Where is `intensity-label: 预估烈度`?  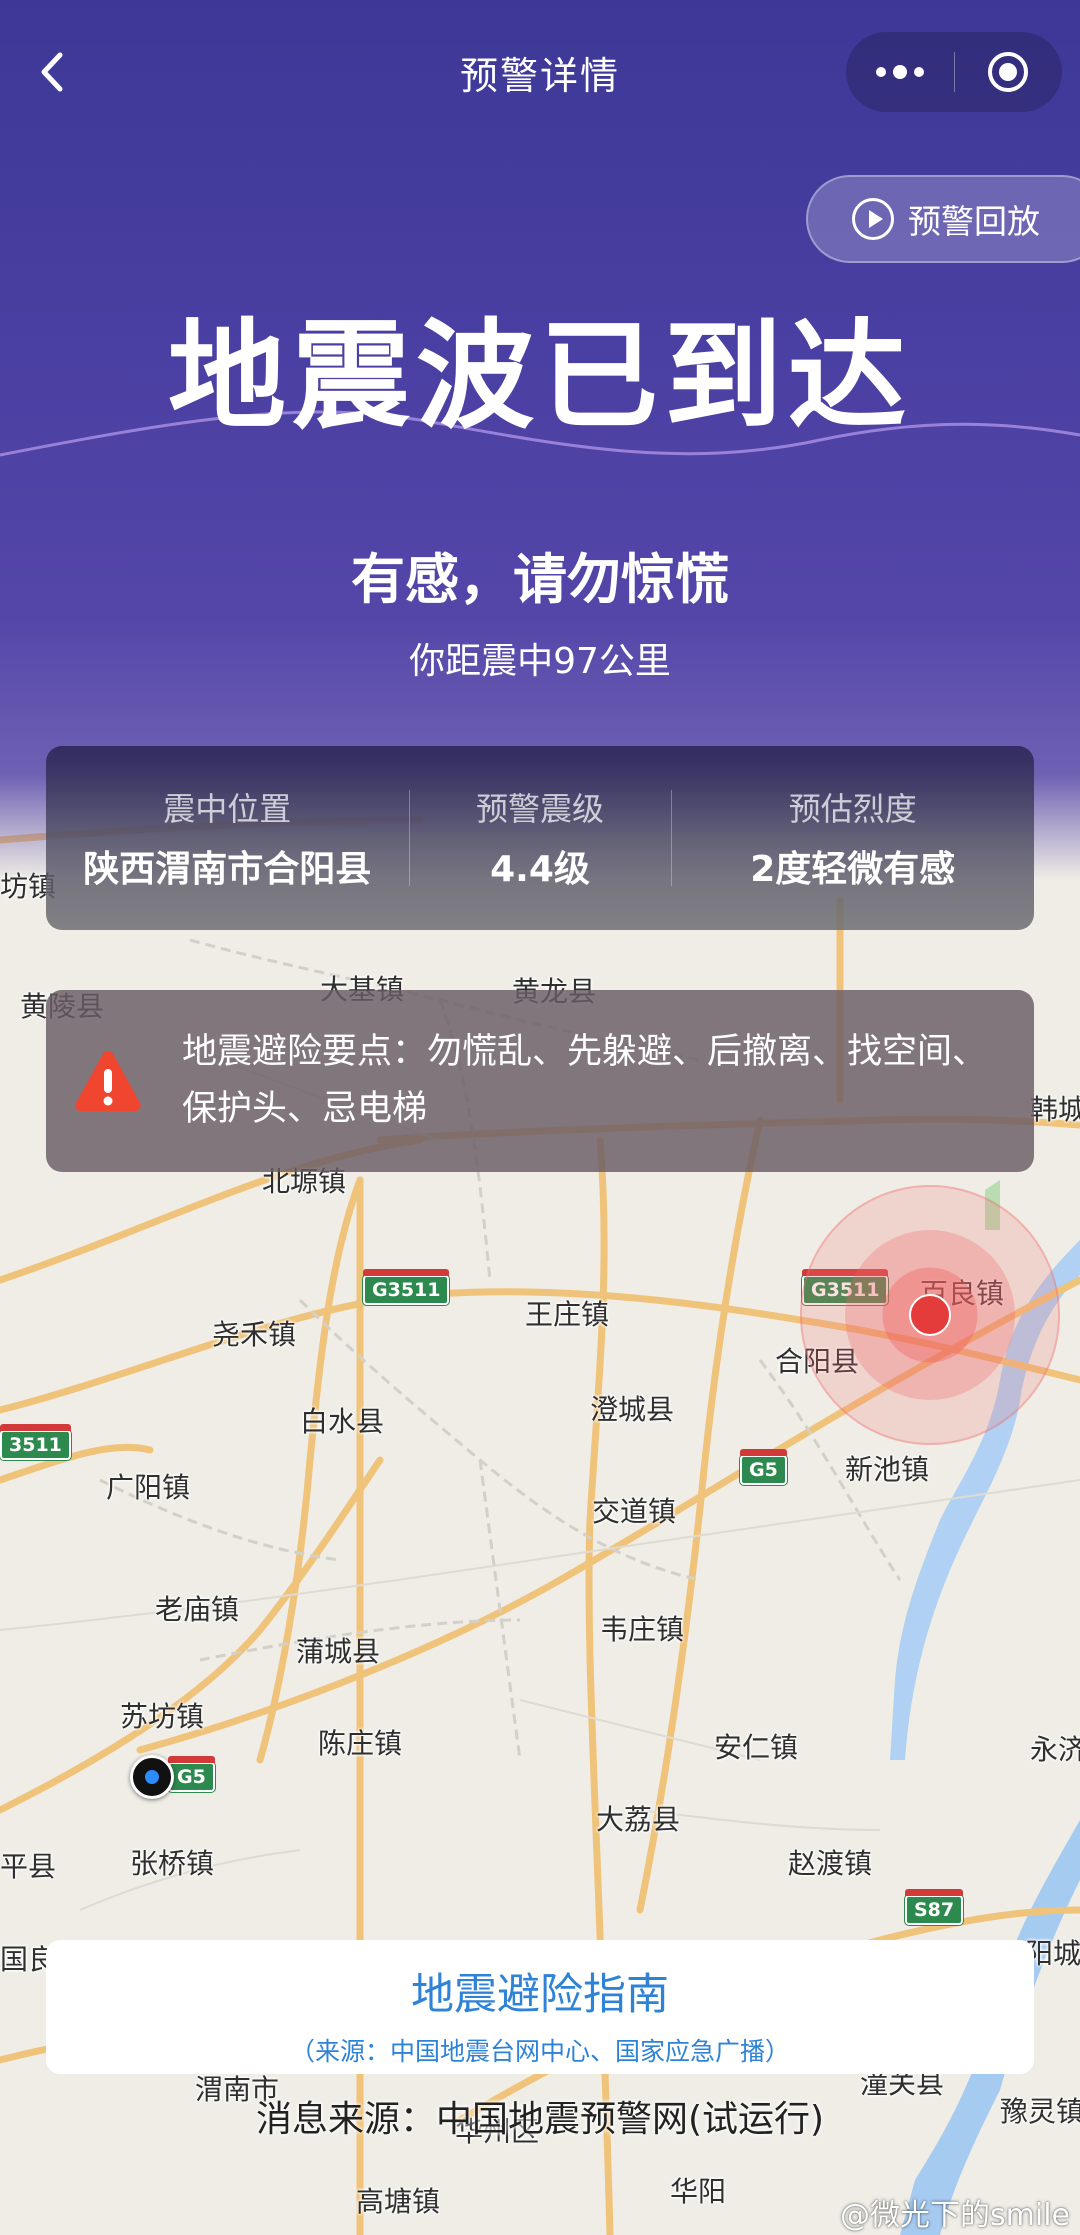
intensity-label: 预估烈度 is located at coordinates (852, 809).